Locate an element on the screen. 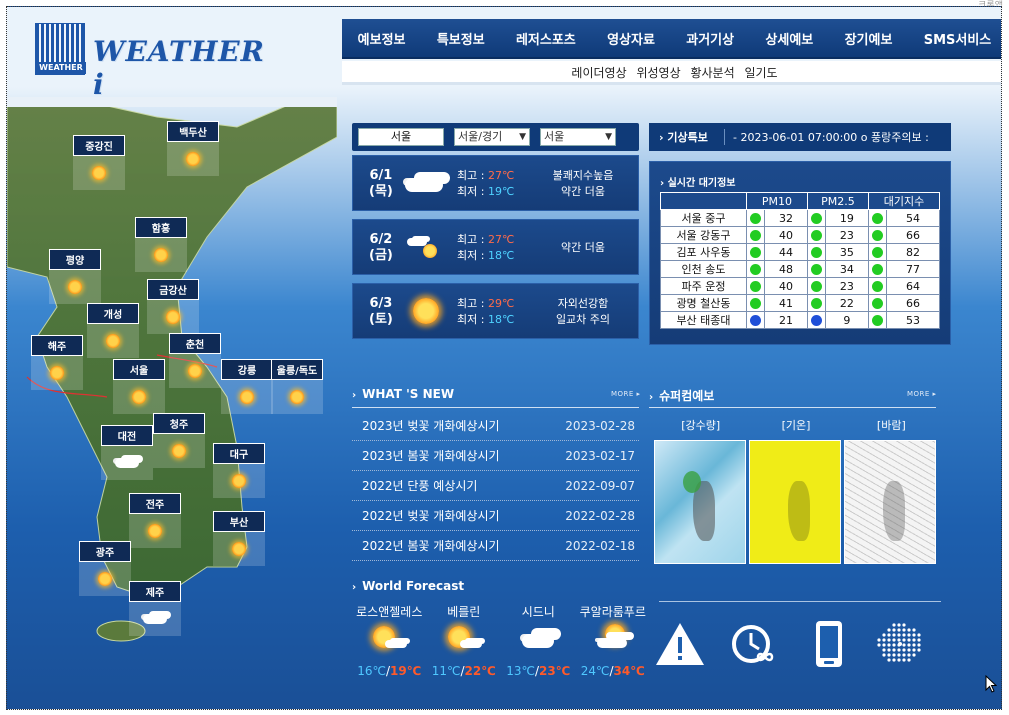 The image size is (1009, 715). temperature-map-image is located at coordinates (795, 502).